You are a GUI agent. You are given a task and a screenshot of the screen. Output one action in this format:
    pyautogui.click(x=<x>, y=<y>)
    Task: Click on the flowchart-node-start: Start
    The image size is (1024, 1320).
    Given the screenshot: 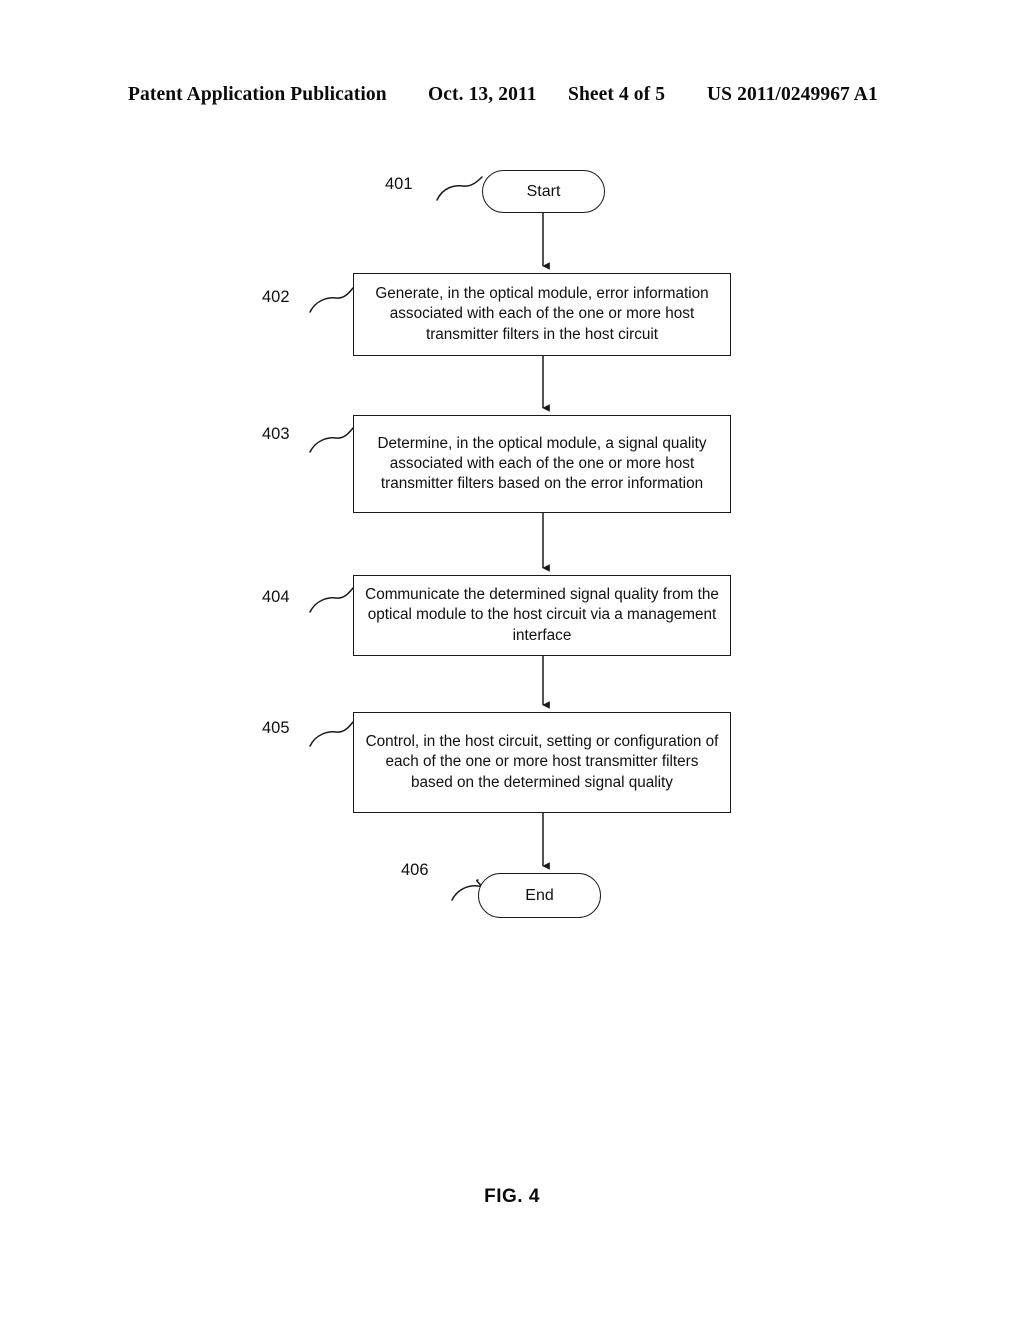 What is the action you would take?
    pyautogui.click(x=543, y=191)
    